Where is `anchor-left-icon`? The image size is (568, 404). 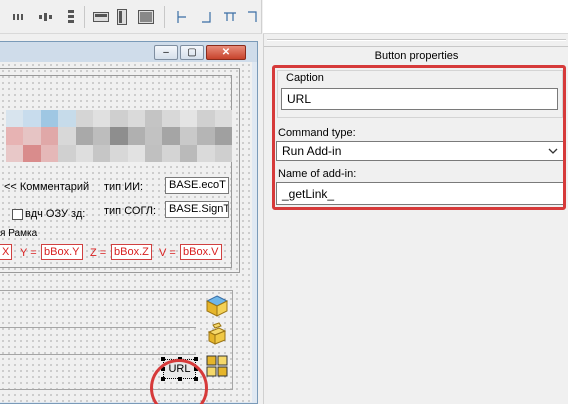
anchor-left-icon is located at coordinates (182, 17).